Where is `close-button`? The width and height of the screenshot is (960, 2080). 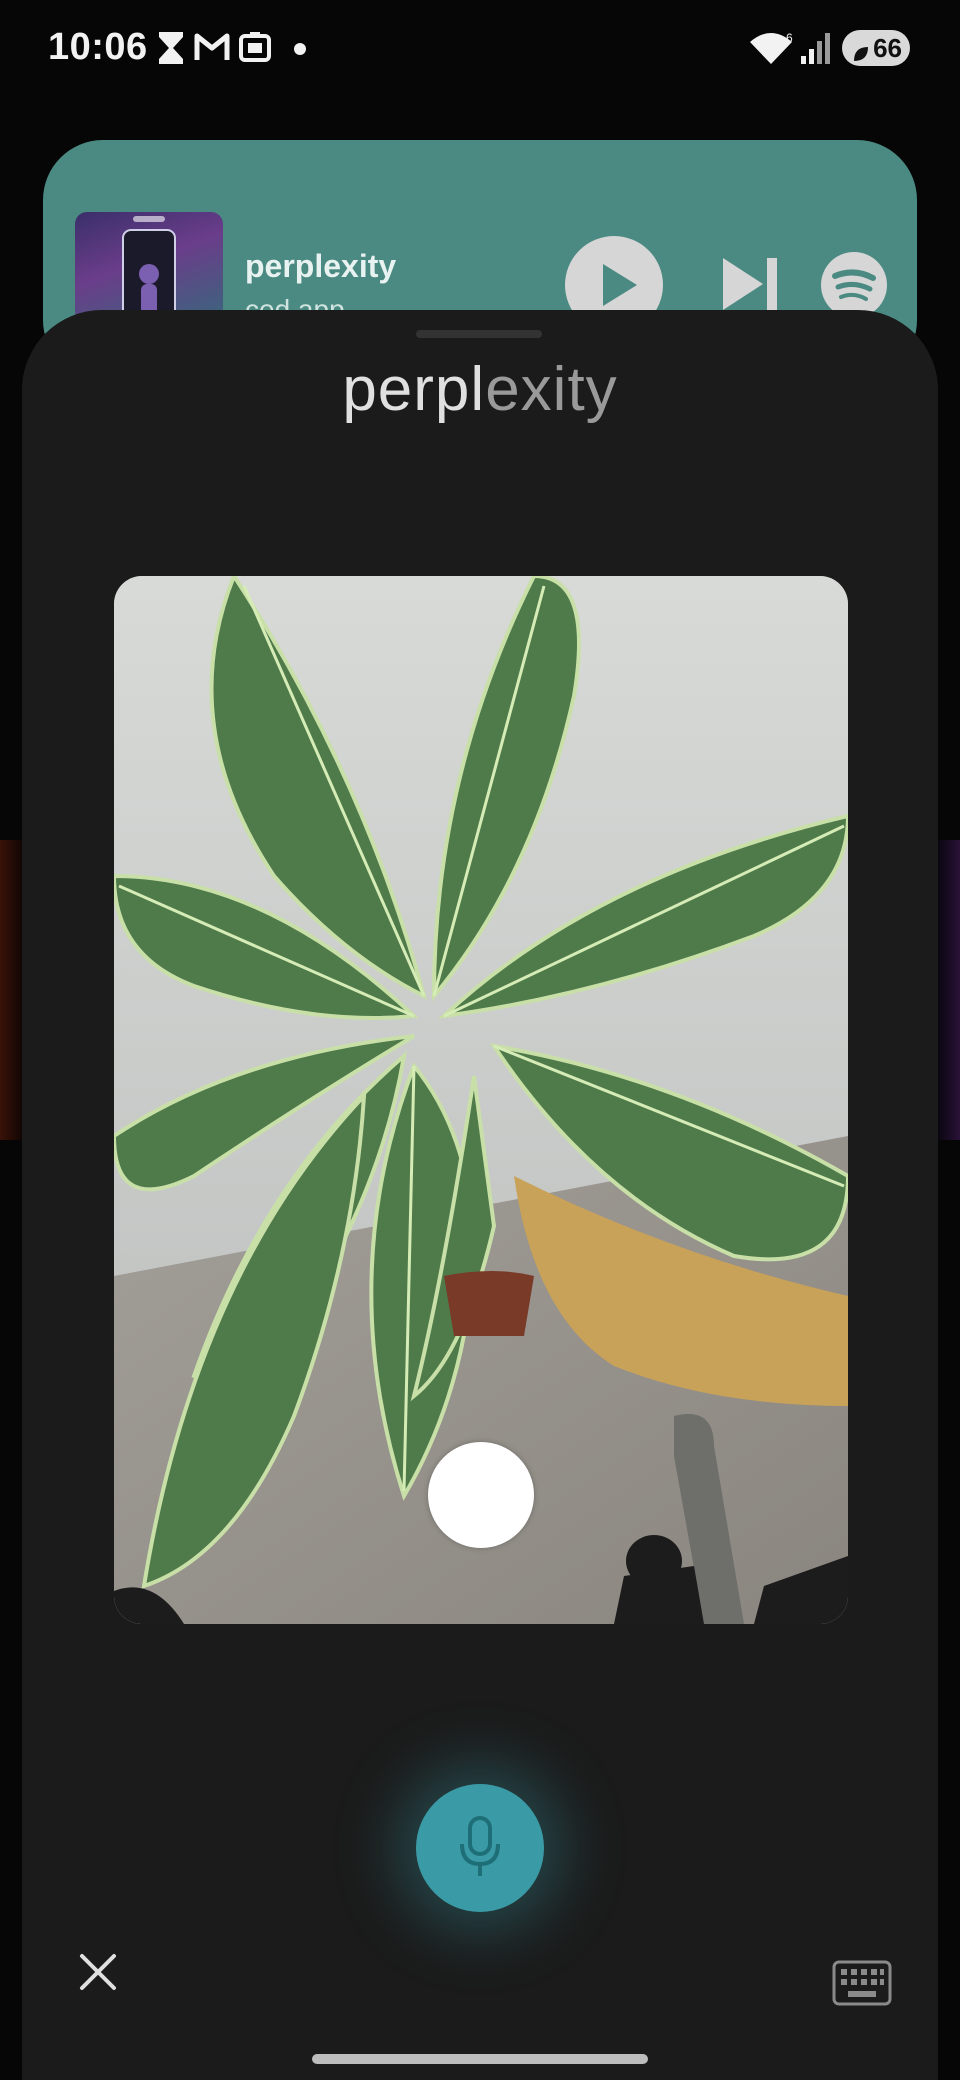
close-button is located at coordinates (98, 1974).